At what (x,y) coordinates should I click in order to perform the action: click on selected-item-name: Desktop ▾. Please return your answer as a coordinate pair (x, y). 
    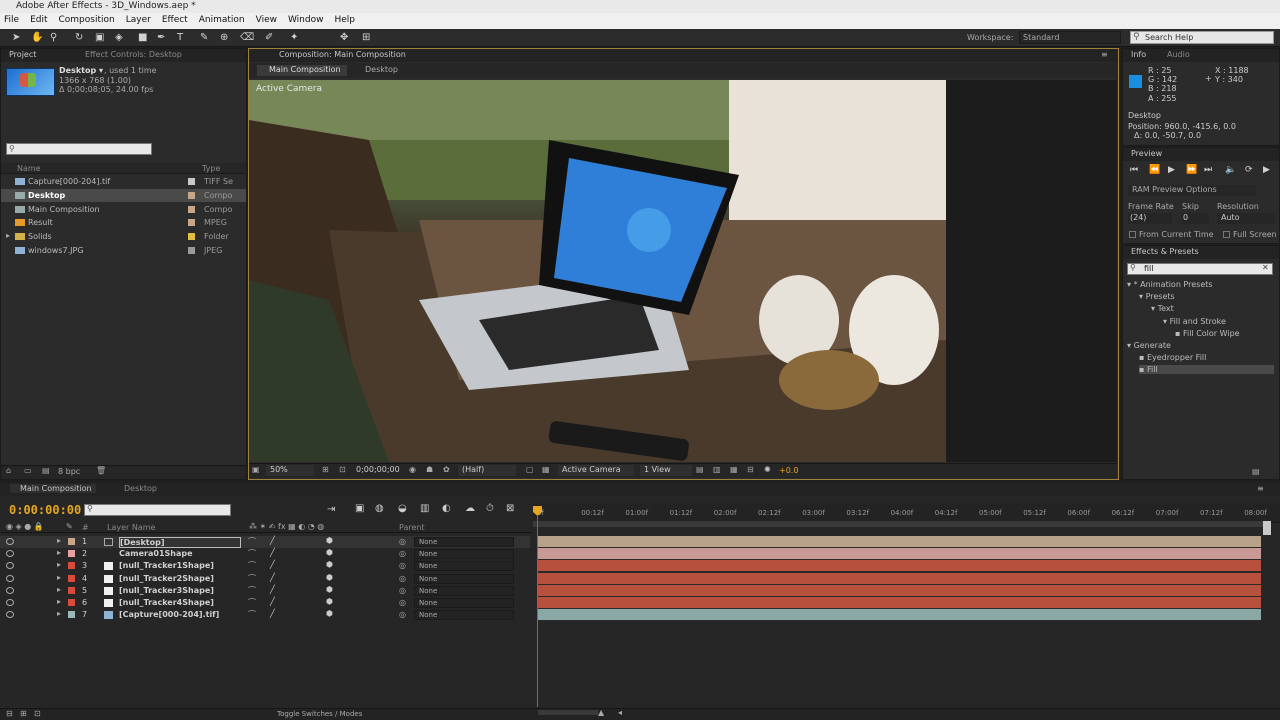
    Looking at the image, I should click on (81, 70).